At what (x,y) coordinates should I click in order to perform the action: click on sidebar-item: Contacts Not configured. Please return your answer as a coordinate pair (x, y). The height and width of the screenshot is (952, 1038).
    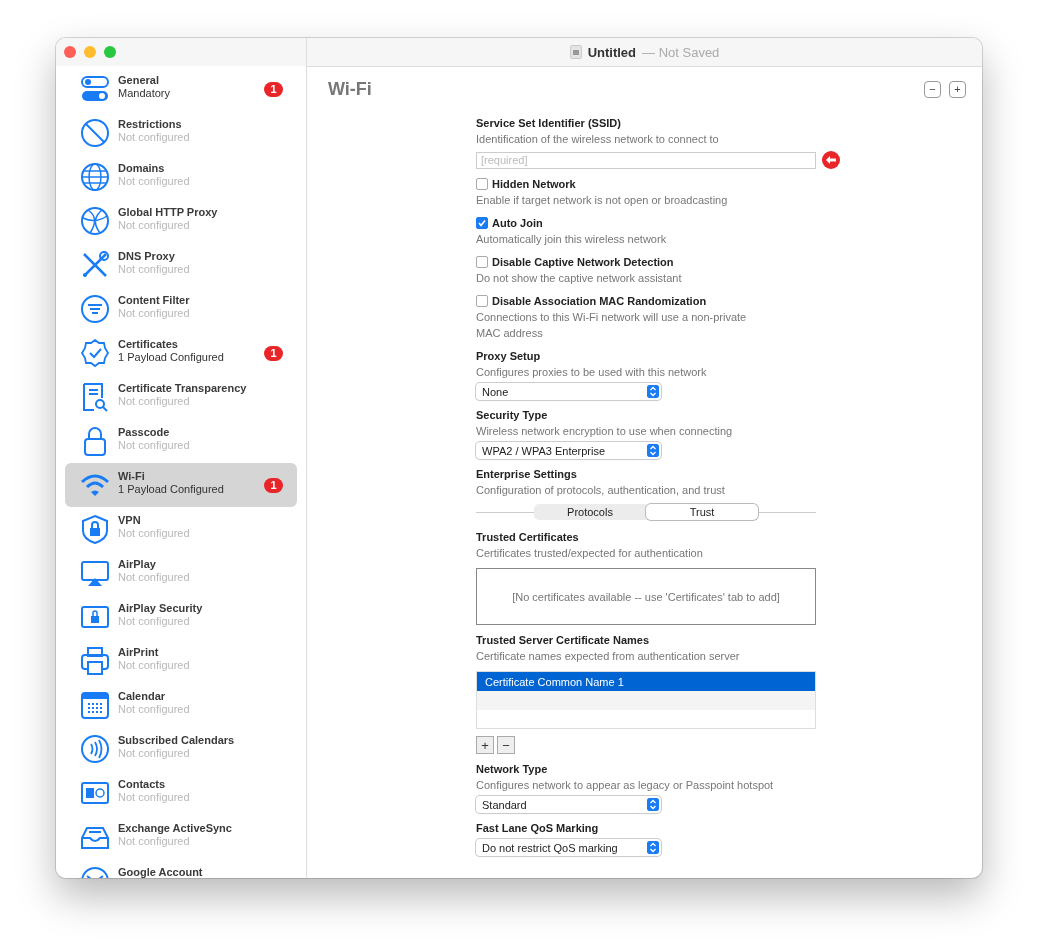
    Looking at the image, I should click on (181, 793).